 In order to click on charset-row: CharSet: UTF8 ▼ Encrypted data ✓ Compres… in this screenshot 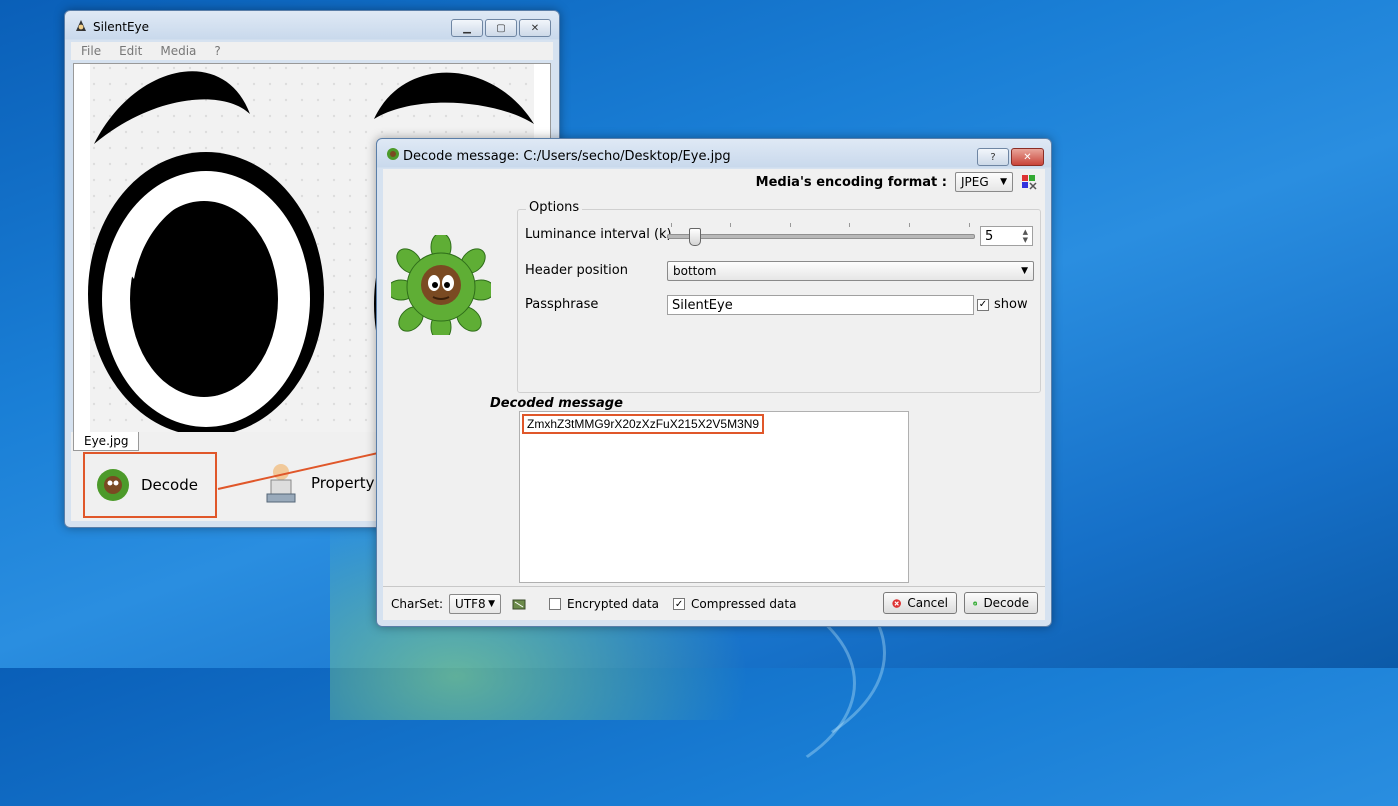, I will do `click(593, 604)`.